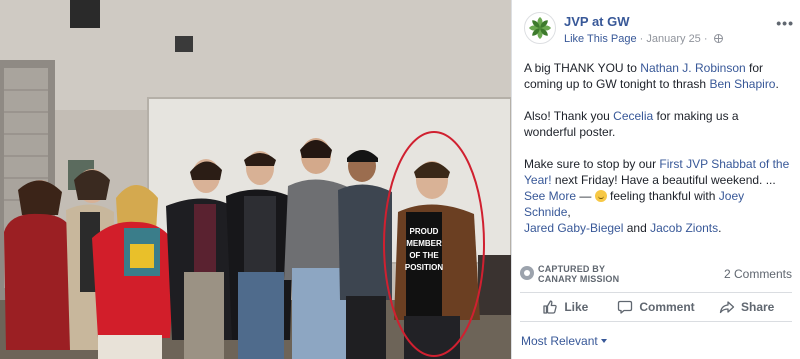 Image resolution: width=800 pixels, height=359 pixels. What do you see at coordinates (692, 68) in the screenshot?
I see `mention-nathan-robinson: Nathan J. Robinson` at bounding box center [692, 68].